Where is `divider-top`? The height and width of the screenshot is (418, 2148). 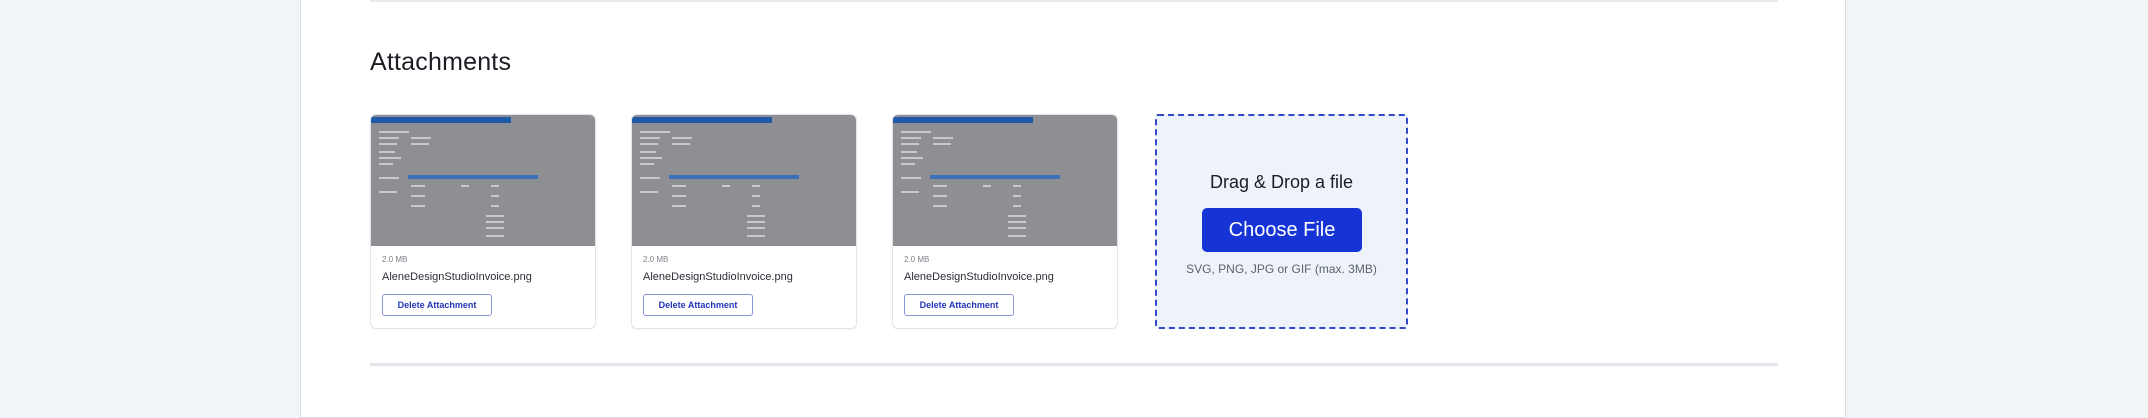 divider-top is located at coordinates (1074, 1).